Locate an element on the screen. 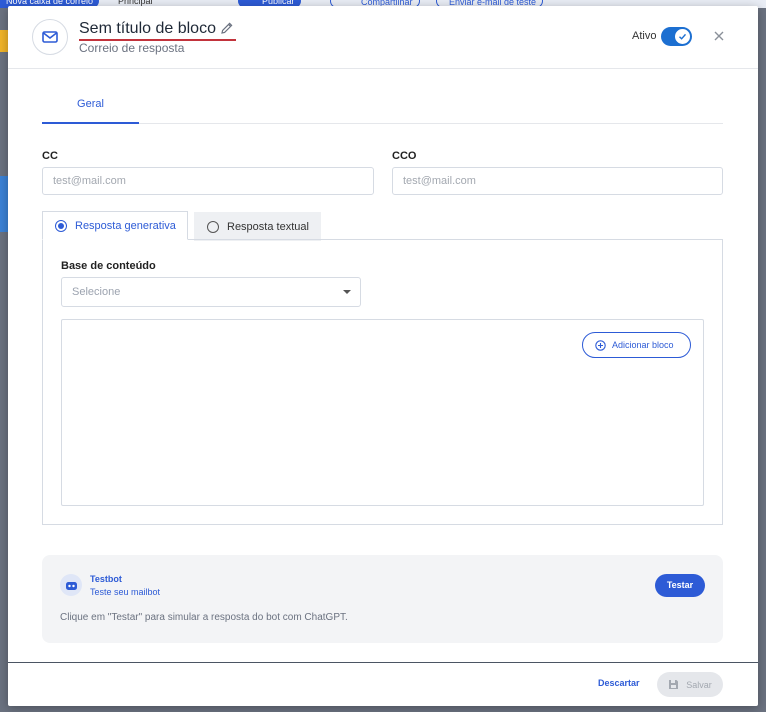 Image resolution: width=766 pixels, height=712 pixels. cc-input is located at coordinates (208, 181).